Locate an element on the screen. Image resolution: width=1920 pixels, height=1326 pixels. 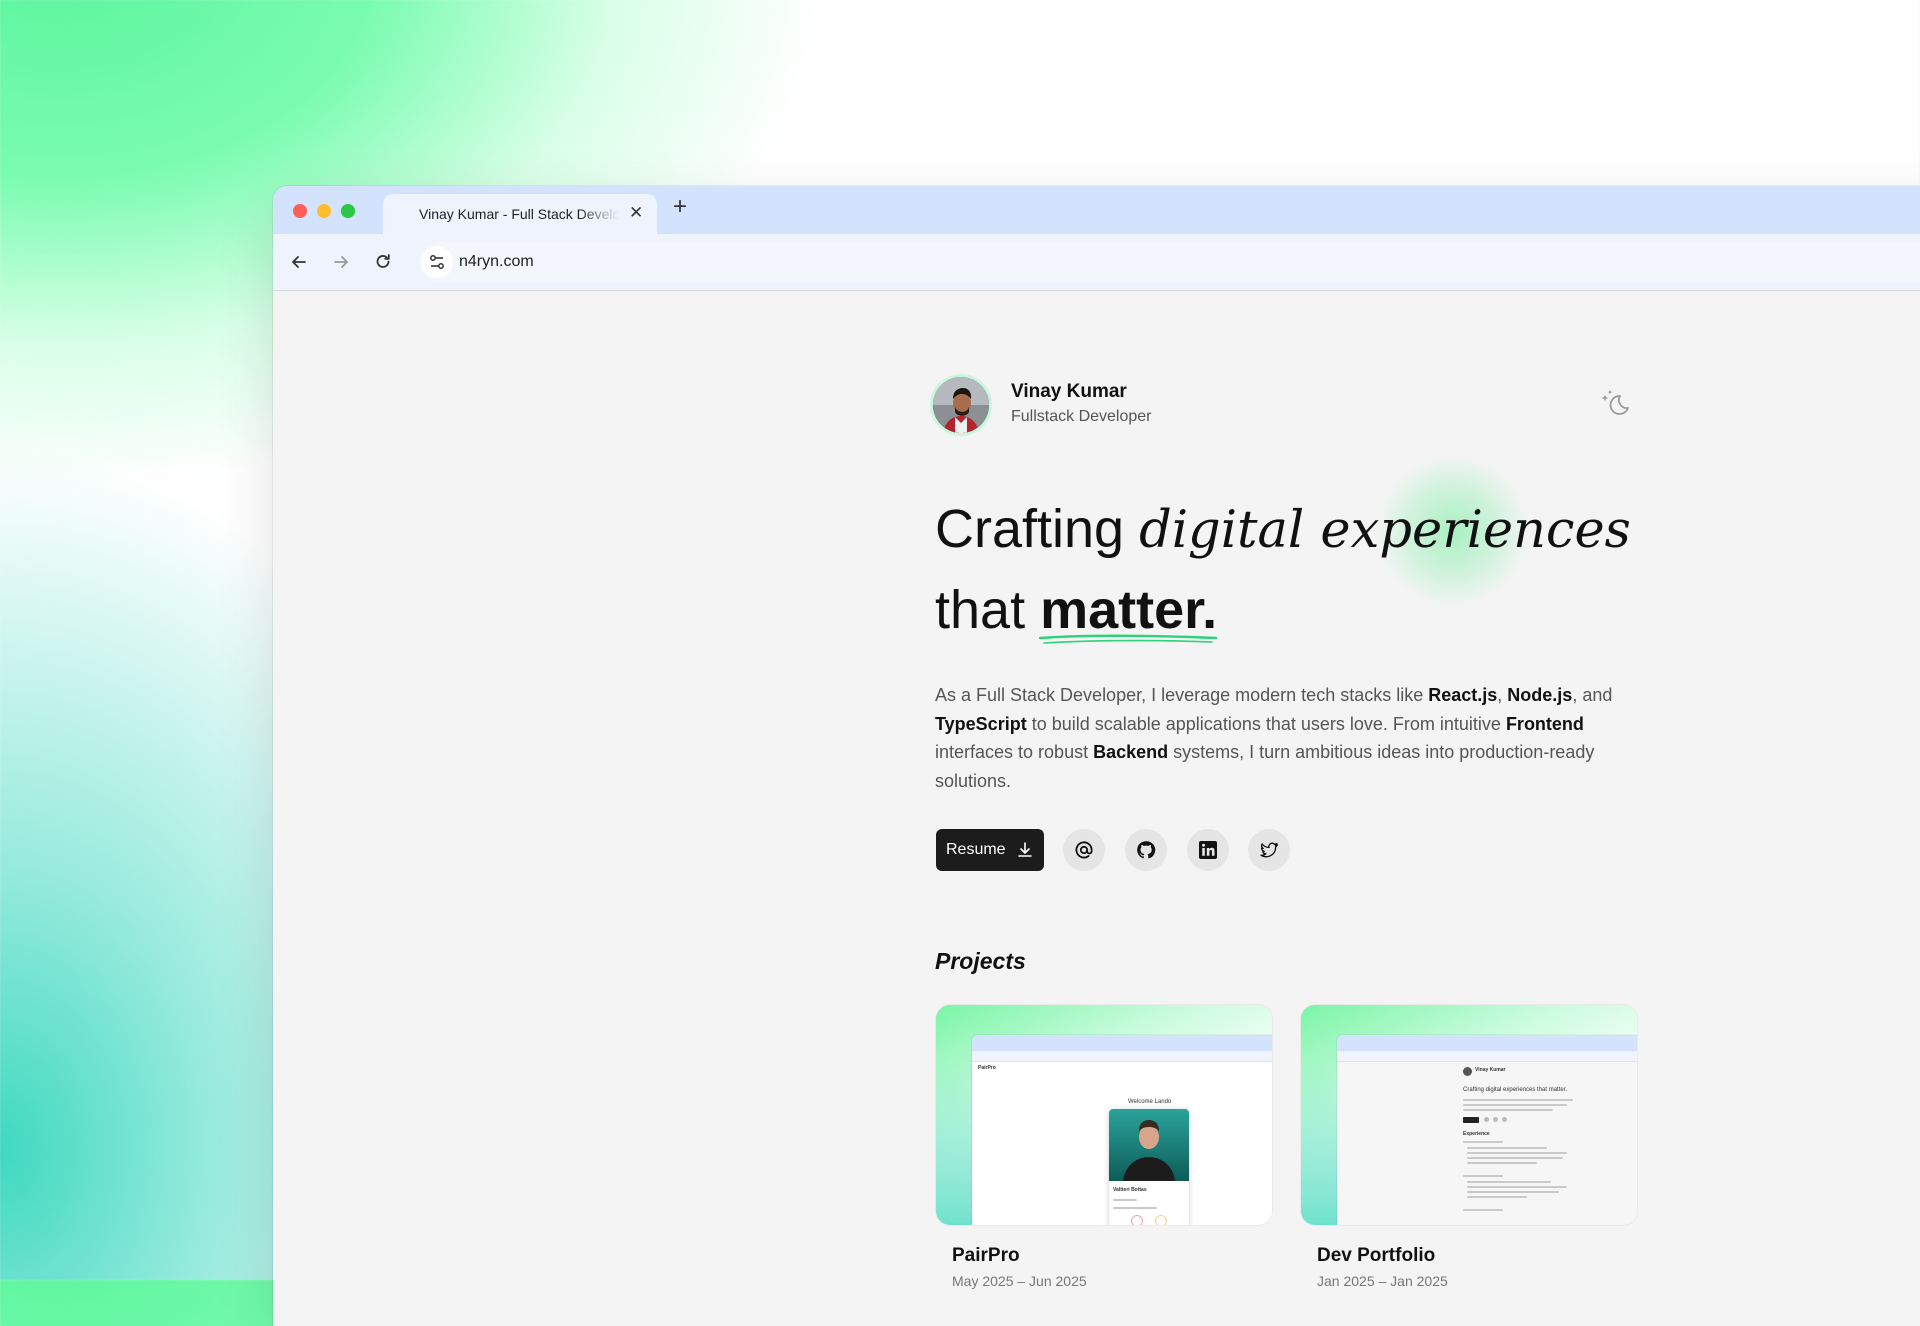
reload-icon is located at coordinates (383, 262).